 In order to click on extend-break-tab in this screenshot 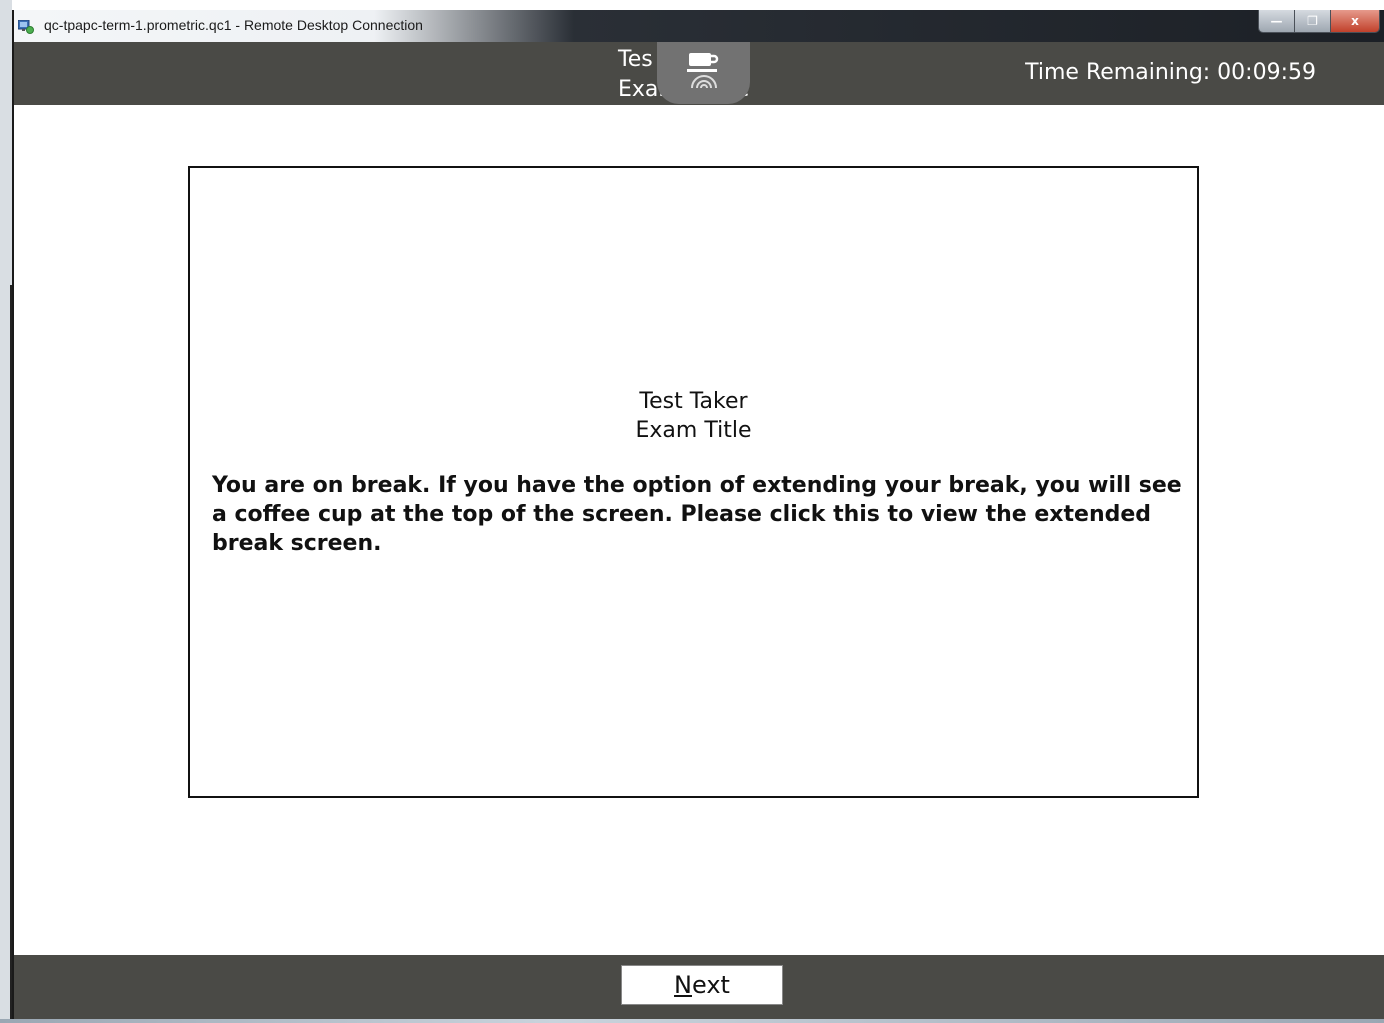, I will do `click(703, 73)`.